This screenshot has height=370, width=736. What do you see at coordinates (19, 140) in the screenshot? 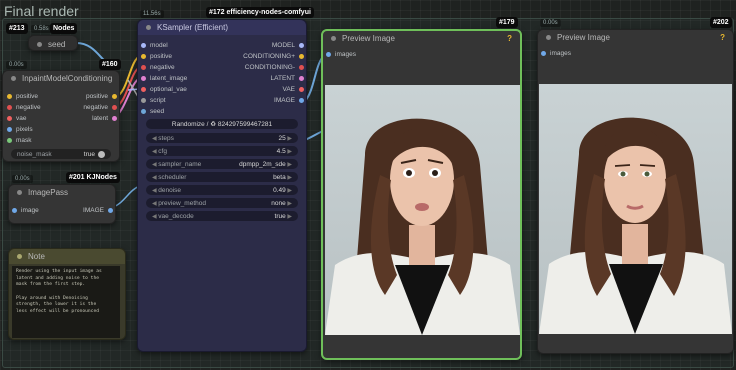
I see `inpaint-input-mask: mask` at bounding box center [19, 140].